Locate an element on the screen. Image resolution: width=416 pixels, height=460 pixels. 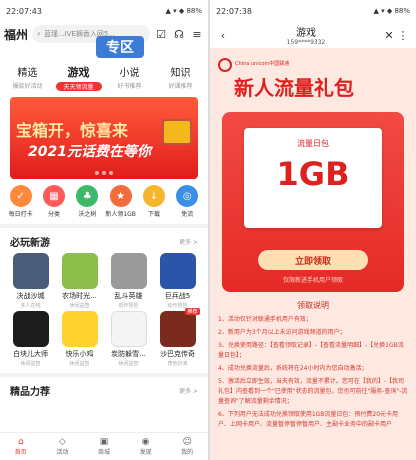
free-data-icon: ◎ is located at coordinates (187, 196).